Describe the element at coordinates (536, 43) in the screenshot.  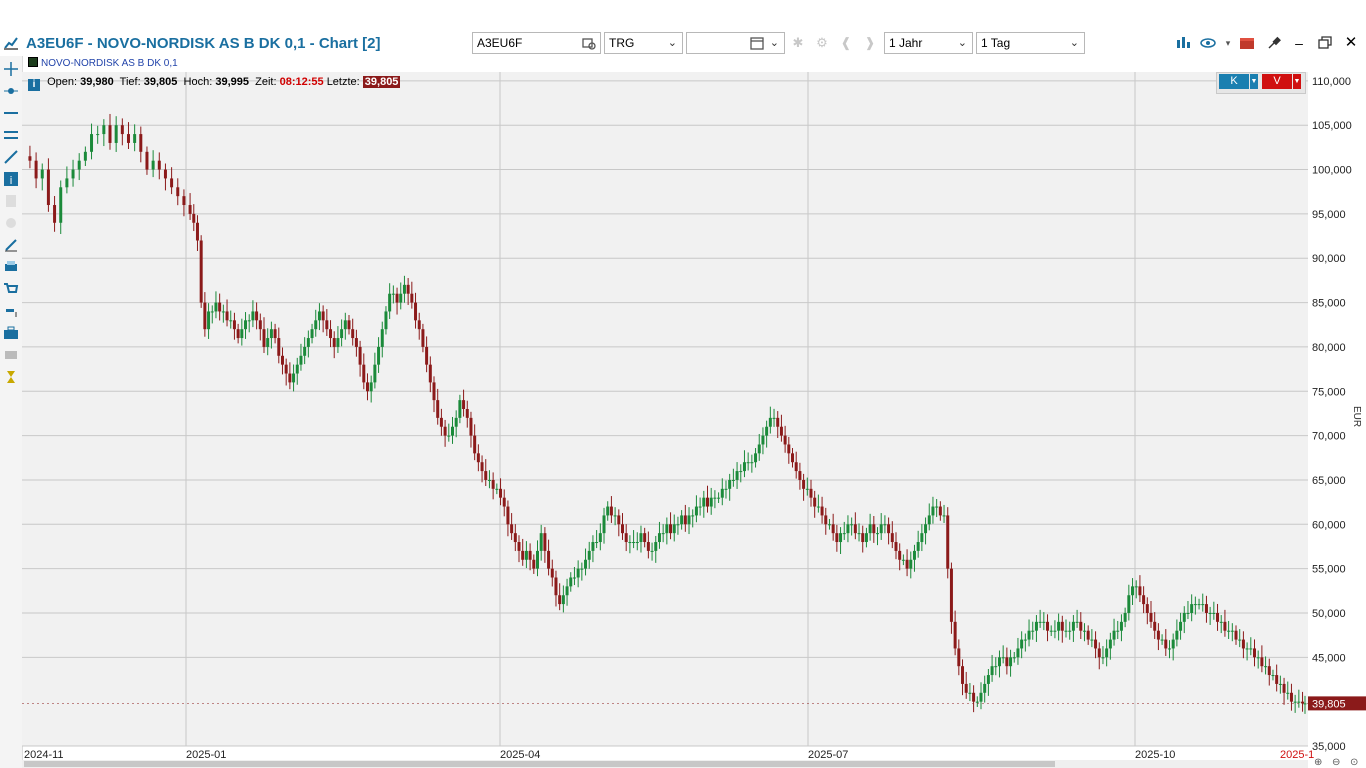
I see `symbol-input: A3EU6F` at that location.